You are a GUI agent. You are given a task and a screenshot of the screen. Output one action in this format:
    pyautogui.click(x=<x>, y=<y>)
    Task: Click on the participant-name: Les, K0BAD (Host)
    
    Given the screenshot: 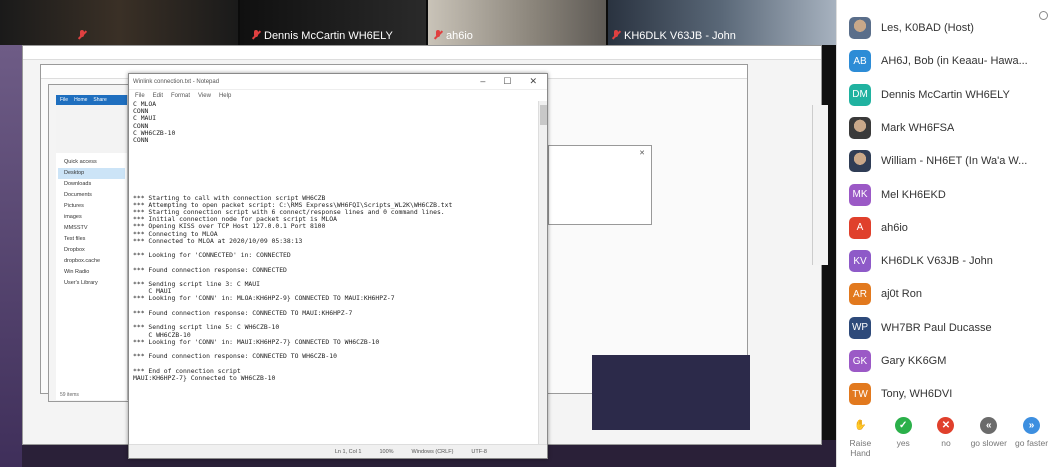 What is the action you would take?
    pyautogui.click(x=927, y=28)
    